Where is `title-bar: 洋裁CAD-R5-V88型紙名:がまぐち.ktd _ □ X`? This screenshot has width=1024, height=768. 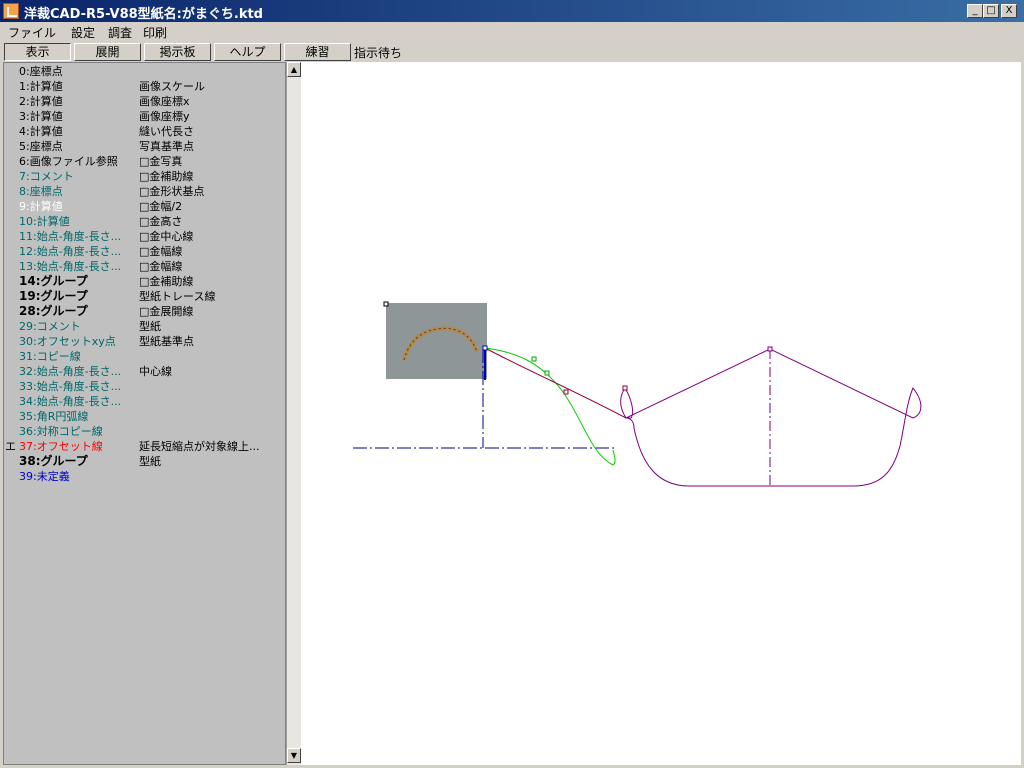 title-bar: 洋裁CAD-R5-V88型紙名:がまぐち.ktd _ □ X is located at coordinates (512, 11).